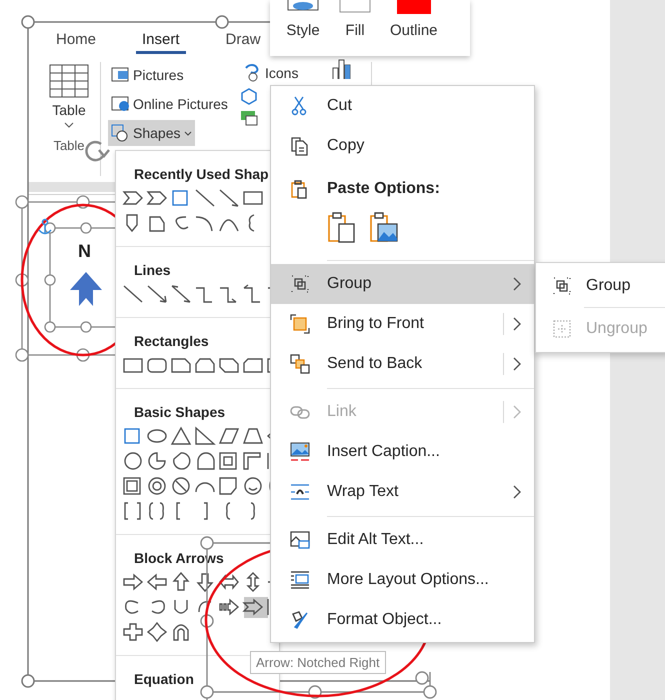 The height and width of the screenshot is (700, 665). I want to click on submenu-item: Group, so click(600, 286).